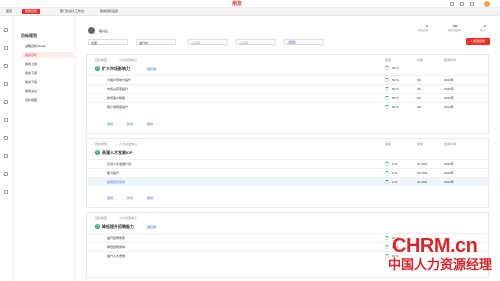  What do you see at coordinates (6, 156) in the screenshot?
I see `list-icon` at bounding box center [6, 156].